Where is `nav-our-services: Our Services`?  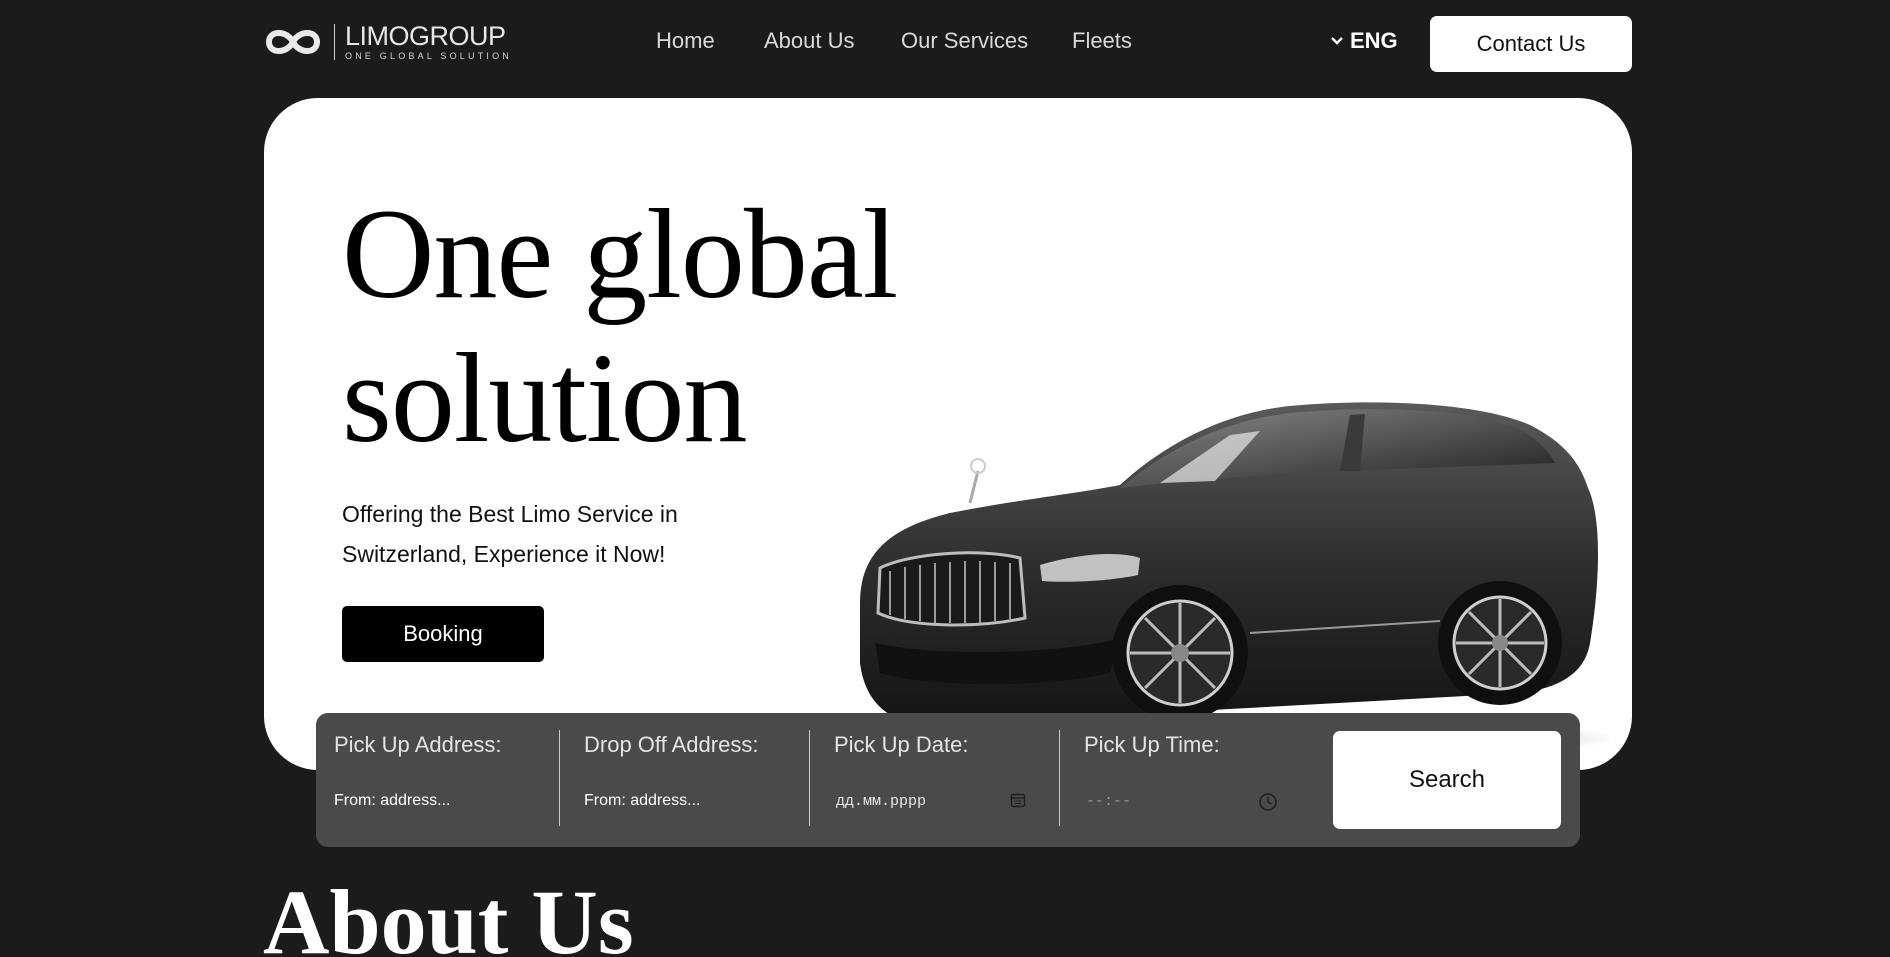 nav-our-services: Our Services is located at coordinates (964, 41).